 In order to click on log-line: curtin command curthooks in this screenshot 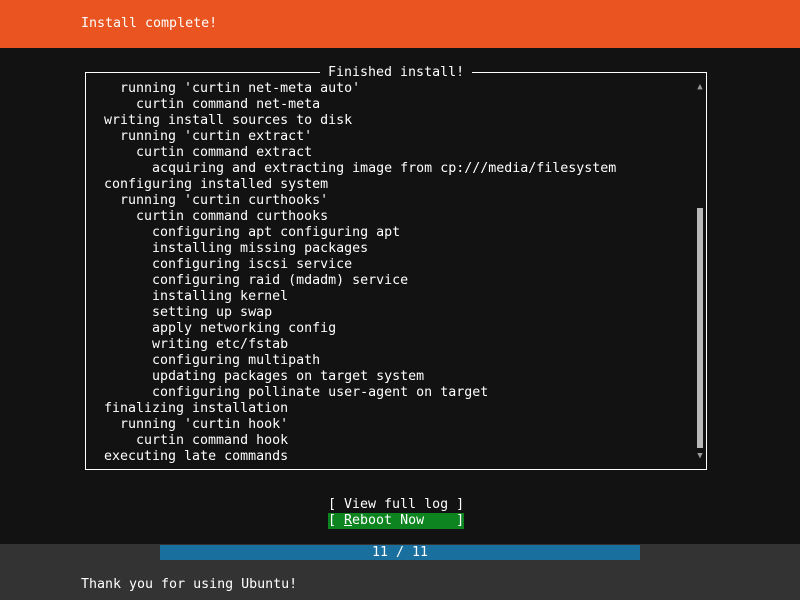, I will do `click(232, 216)`.